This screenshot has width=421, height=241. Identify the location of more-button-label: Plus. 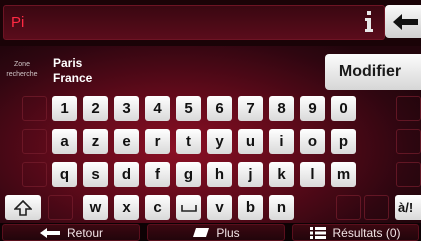
(228, 232).